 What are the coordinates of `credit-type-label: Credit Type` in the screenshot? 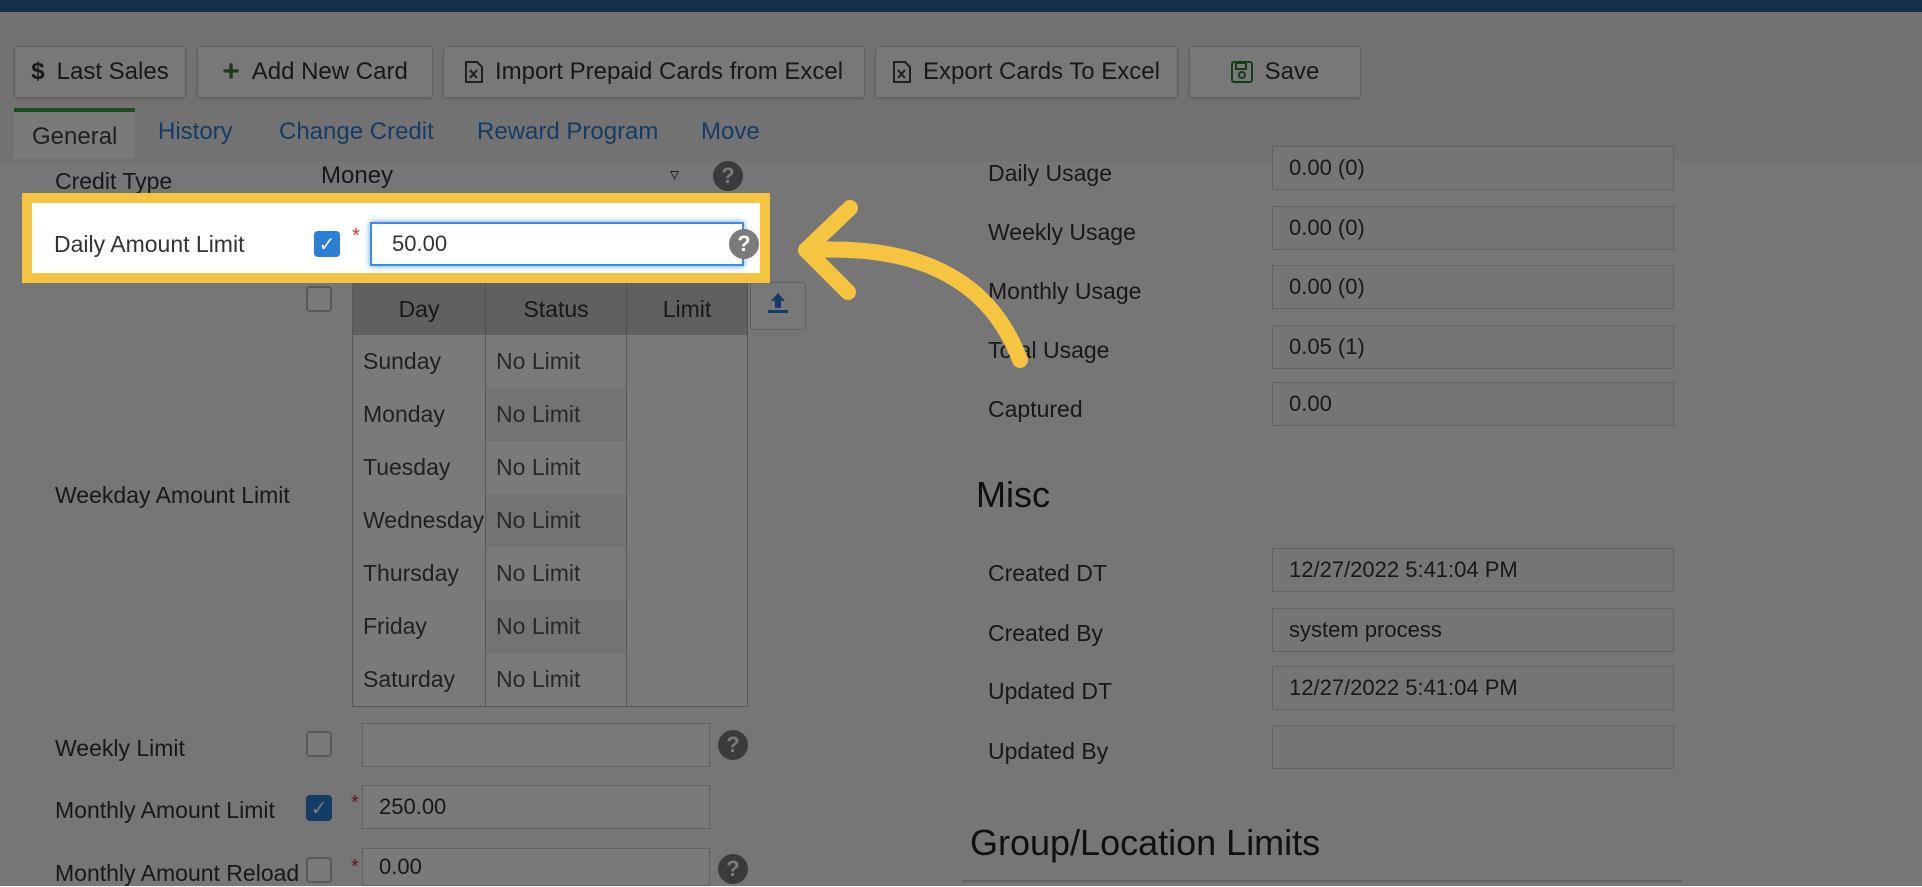 It's located at (114, 181).